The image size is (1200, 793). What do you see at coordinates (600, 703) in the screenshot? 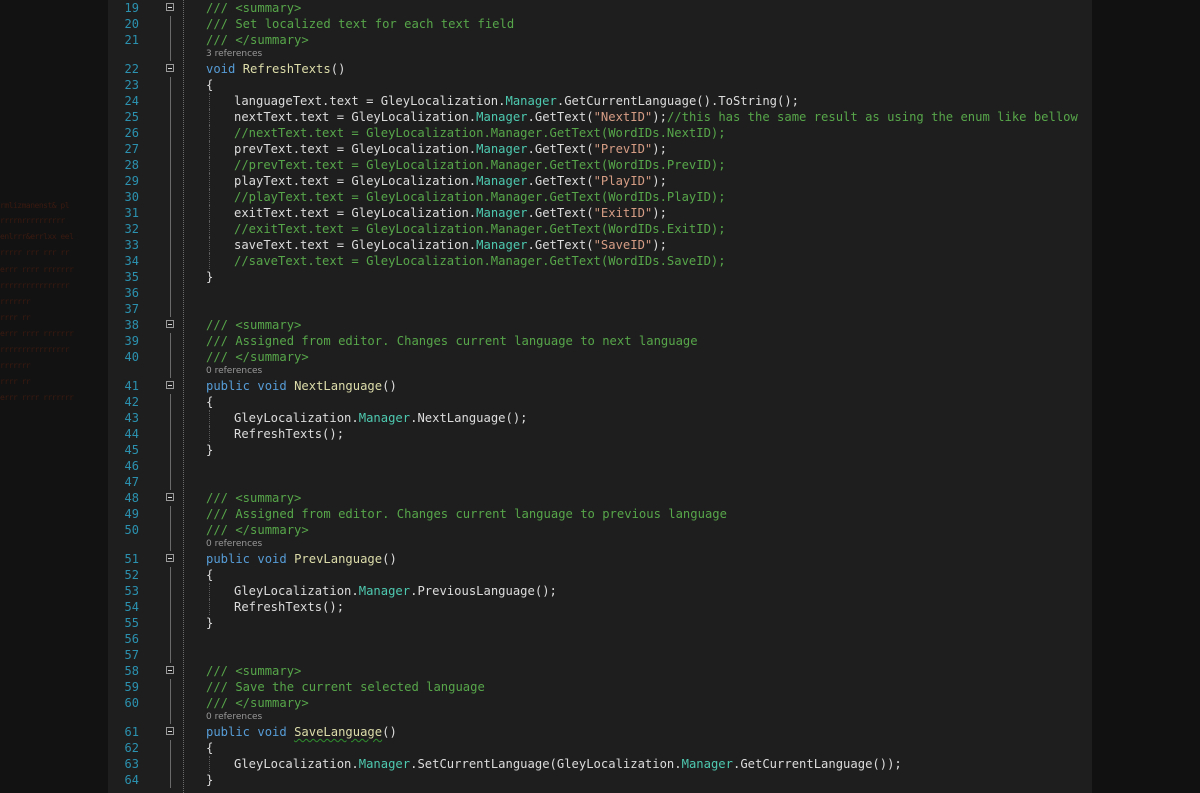
I see `code-line: 60 /// </summary>` at bounding box center [600, 703].